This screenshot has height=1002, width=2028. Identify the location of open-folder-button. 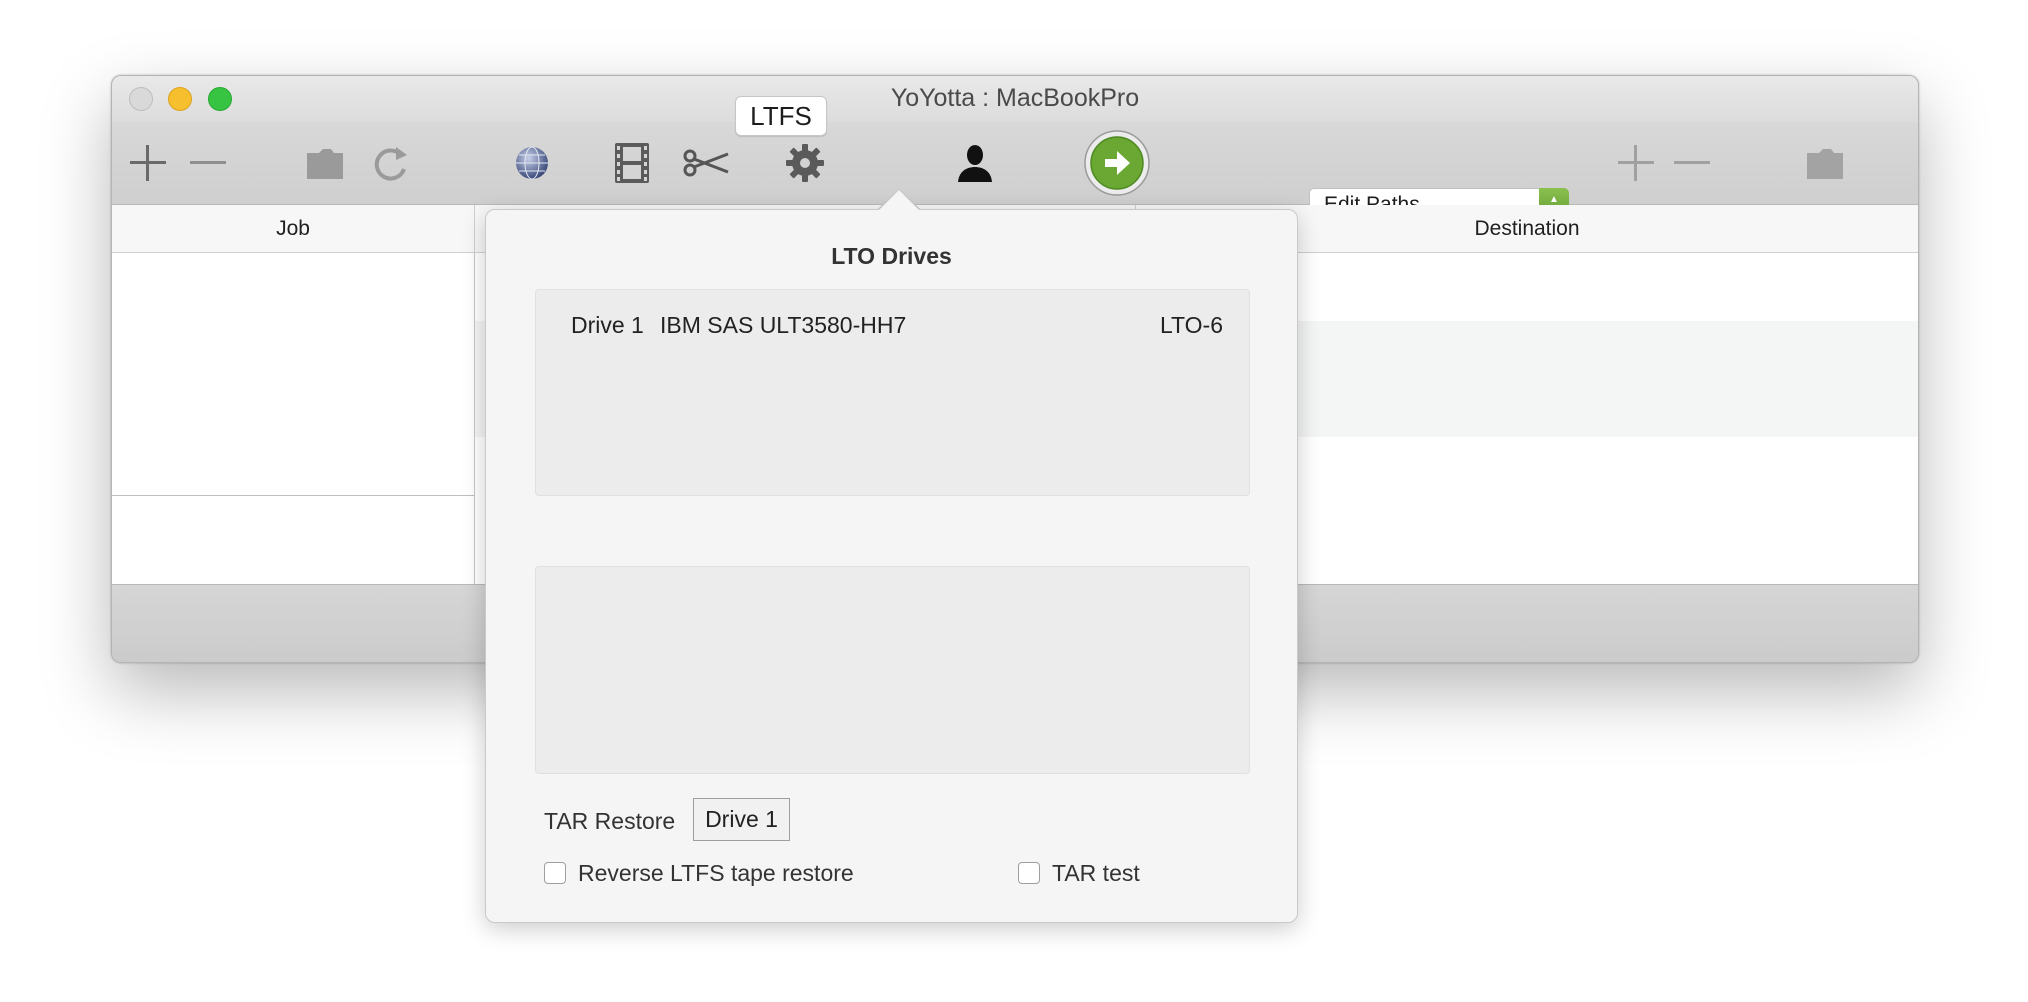
(325, 163).